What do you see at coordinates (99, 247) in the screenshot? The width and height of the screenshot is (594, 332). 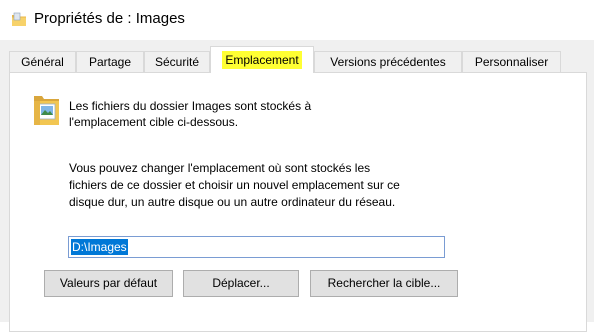 I see `path-selected-text: D:\Images` at bounding box center [99, 247].